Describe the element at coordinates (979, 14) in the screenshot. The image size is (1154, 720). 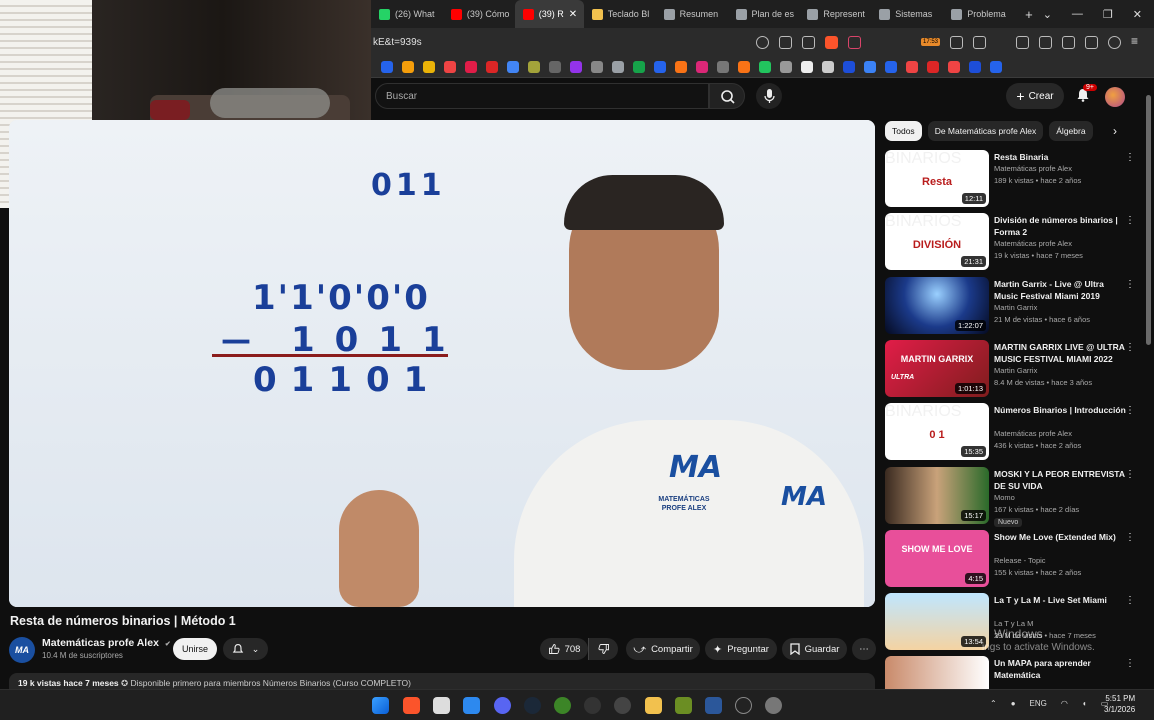
I see `browser-tab: Problema` at that location.